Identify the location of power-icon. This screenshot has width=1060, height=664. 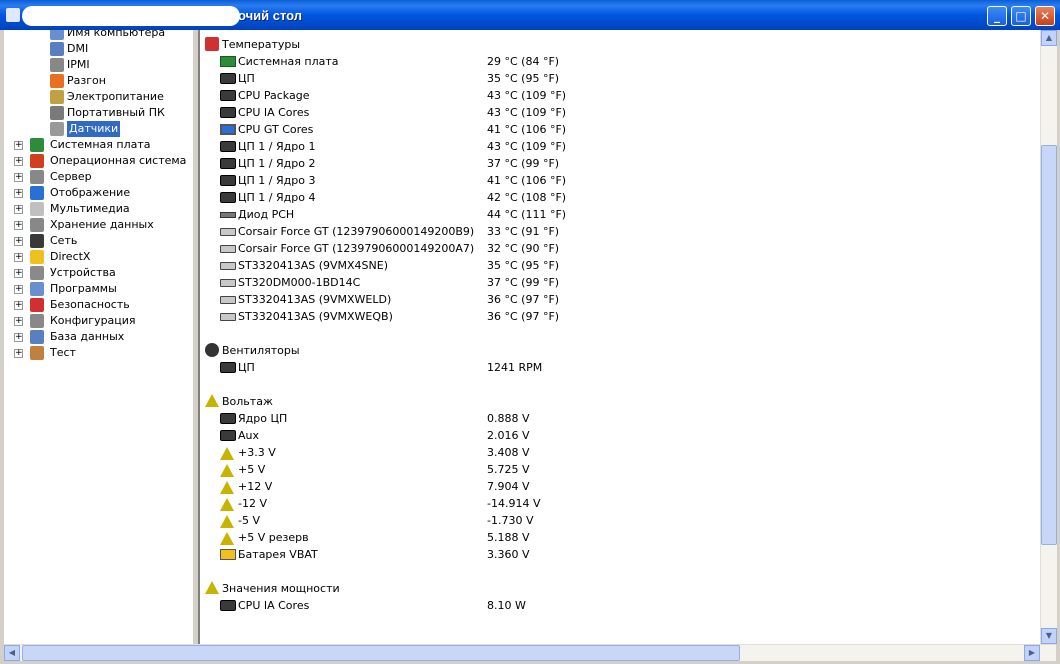
(57, 97).